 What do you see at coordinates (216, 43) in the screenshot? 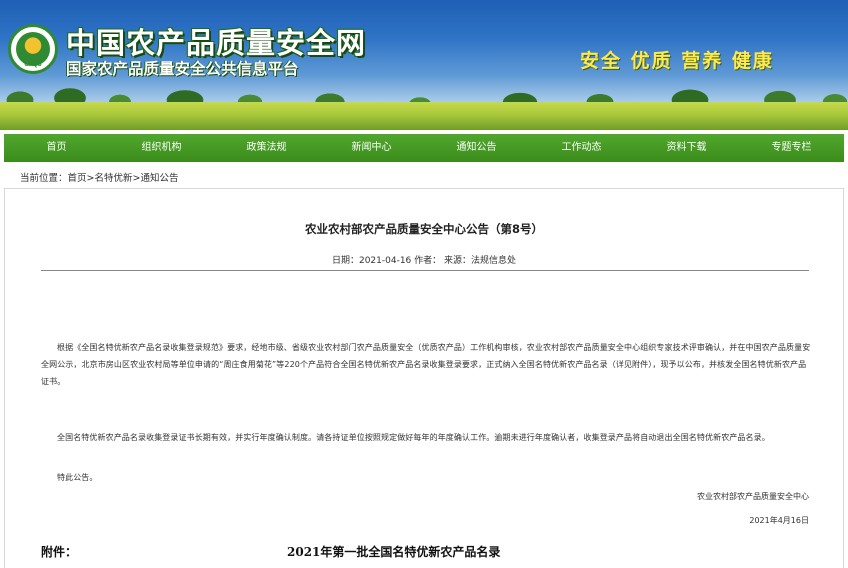
I see `site-title: 中国农产品质量安全网` at bounding box center [216, 43].